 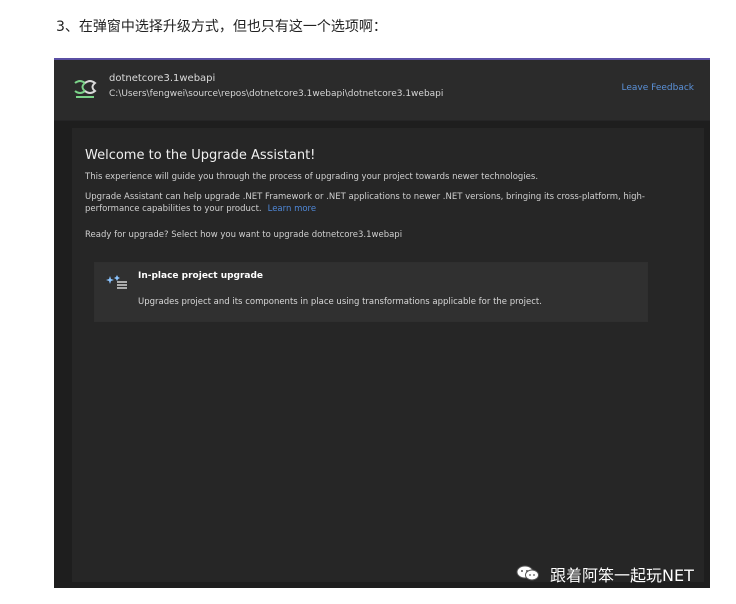 I want to click on watermark: 跟着阿笨一起玩NET, so click(x=616, y=573).